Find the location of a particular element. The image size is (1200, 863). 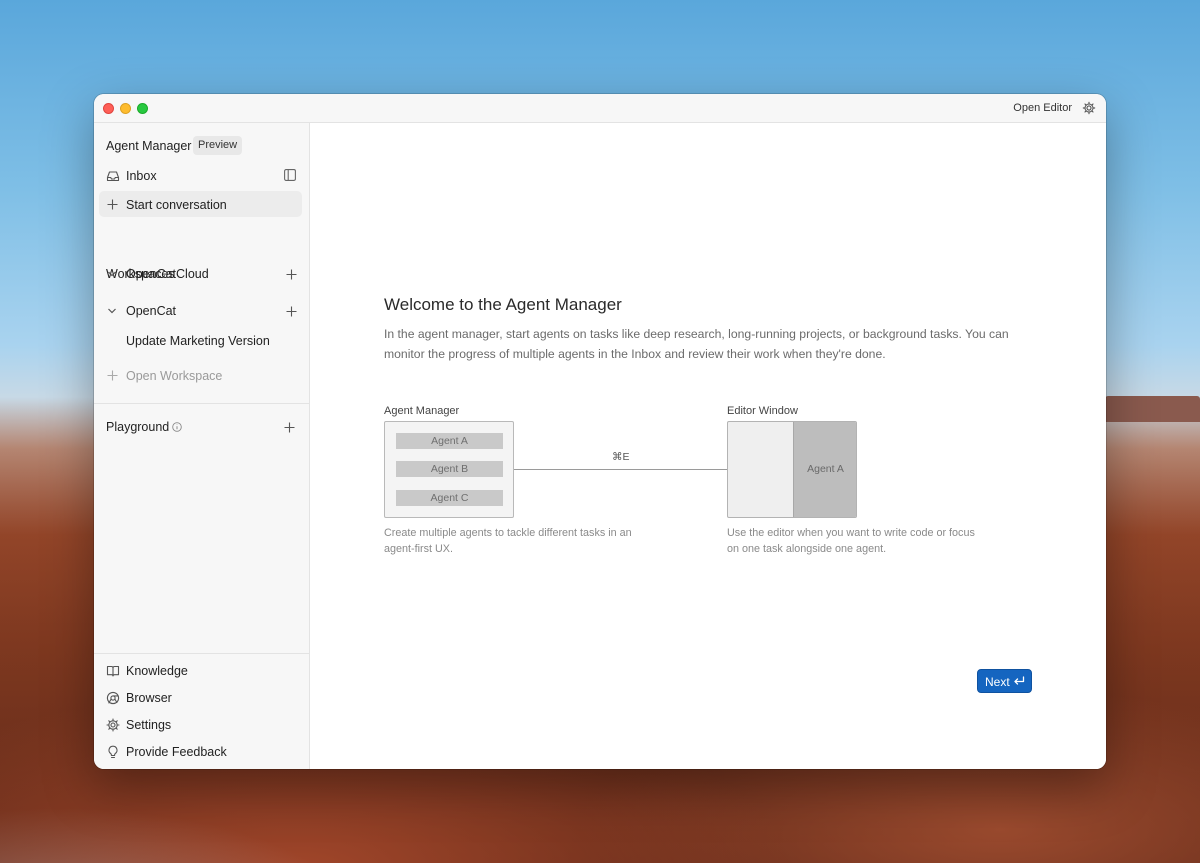

agent-manager-illustration: Agent A Agent B Agent C is located at coordinates (449, 469).